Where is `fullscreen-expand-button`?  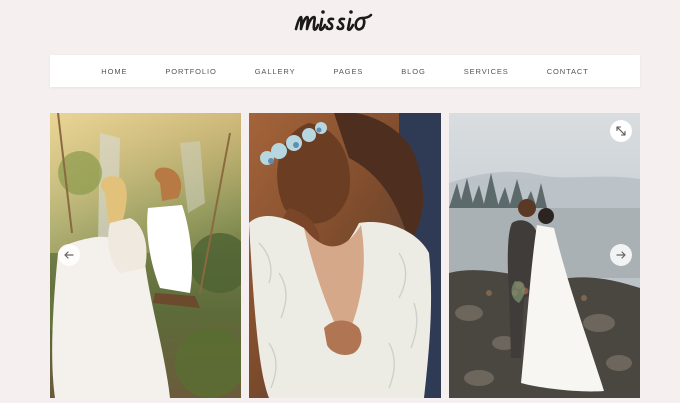 fullscreen-expand-button is located at coordinates (621, 131).